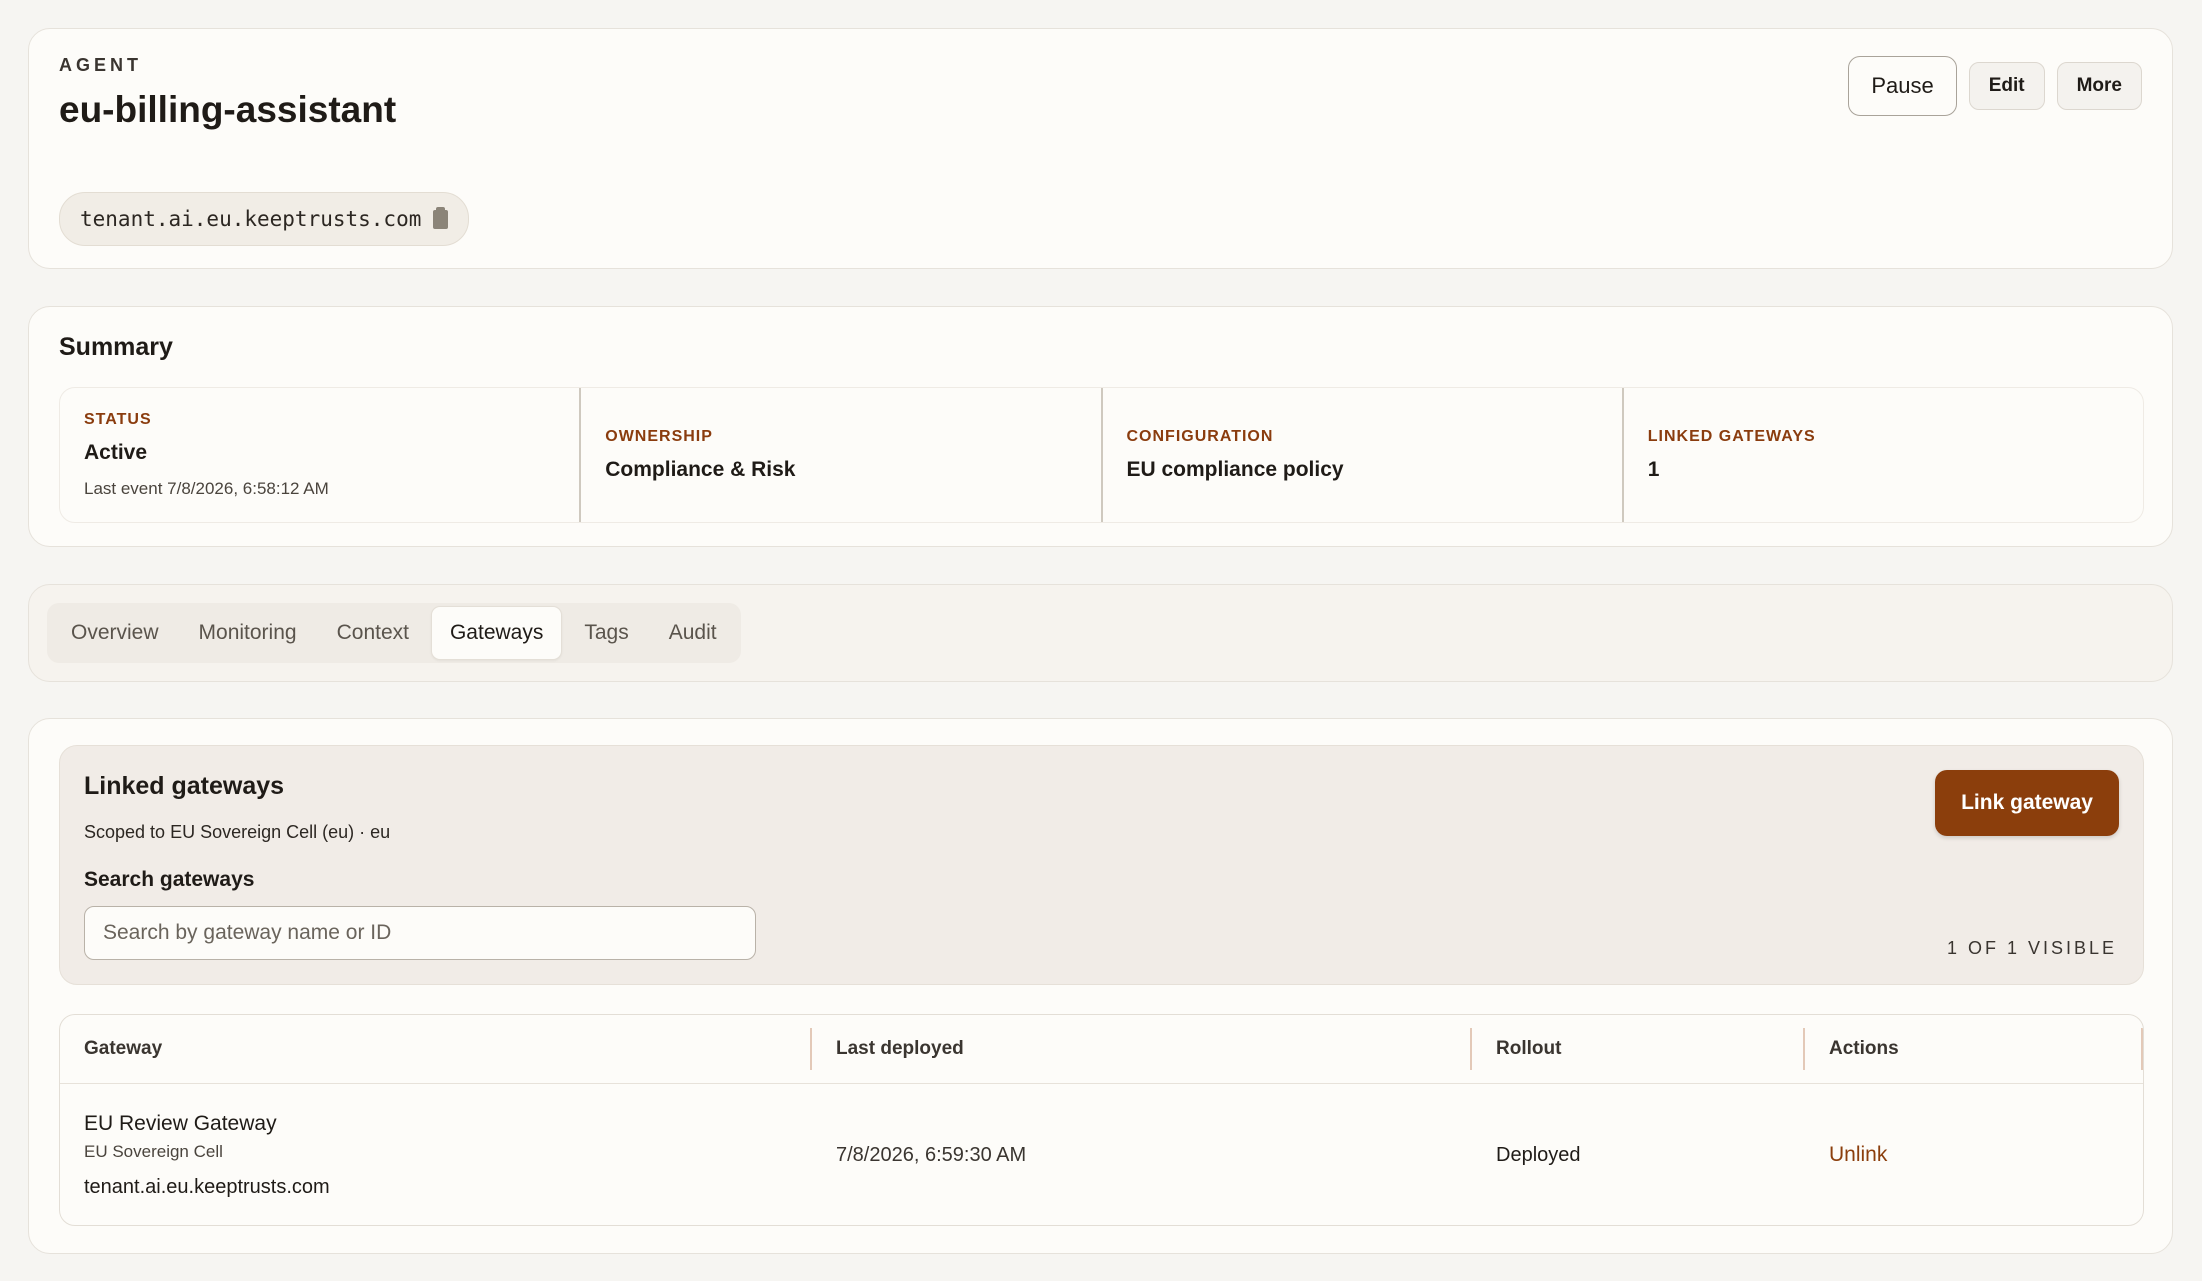 The height and width of the screenshot is (1281, 2202). Describe the element at coordinates (373, 633) in the screenshot. I see `tab-context: Context` at that location.